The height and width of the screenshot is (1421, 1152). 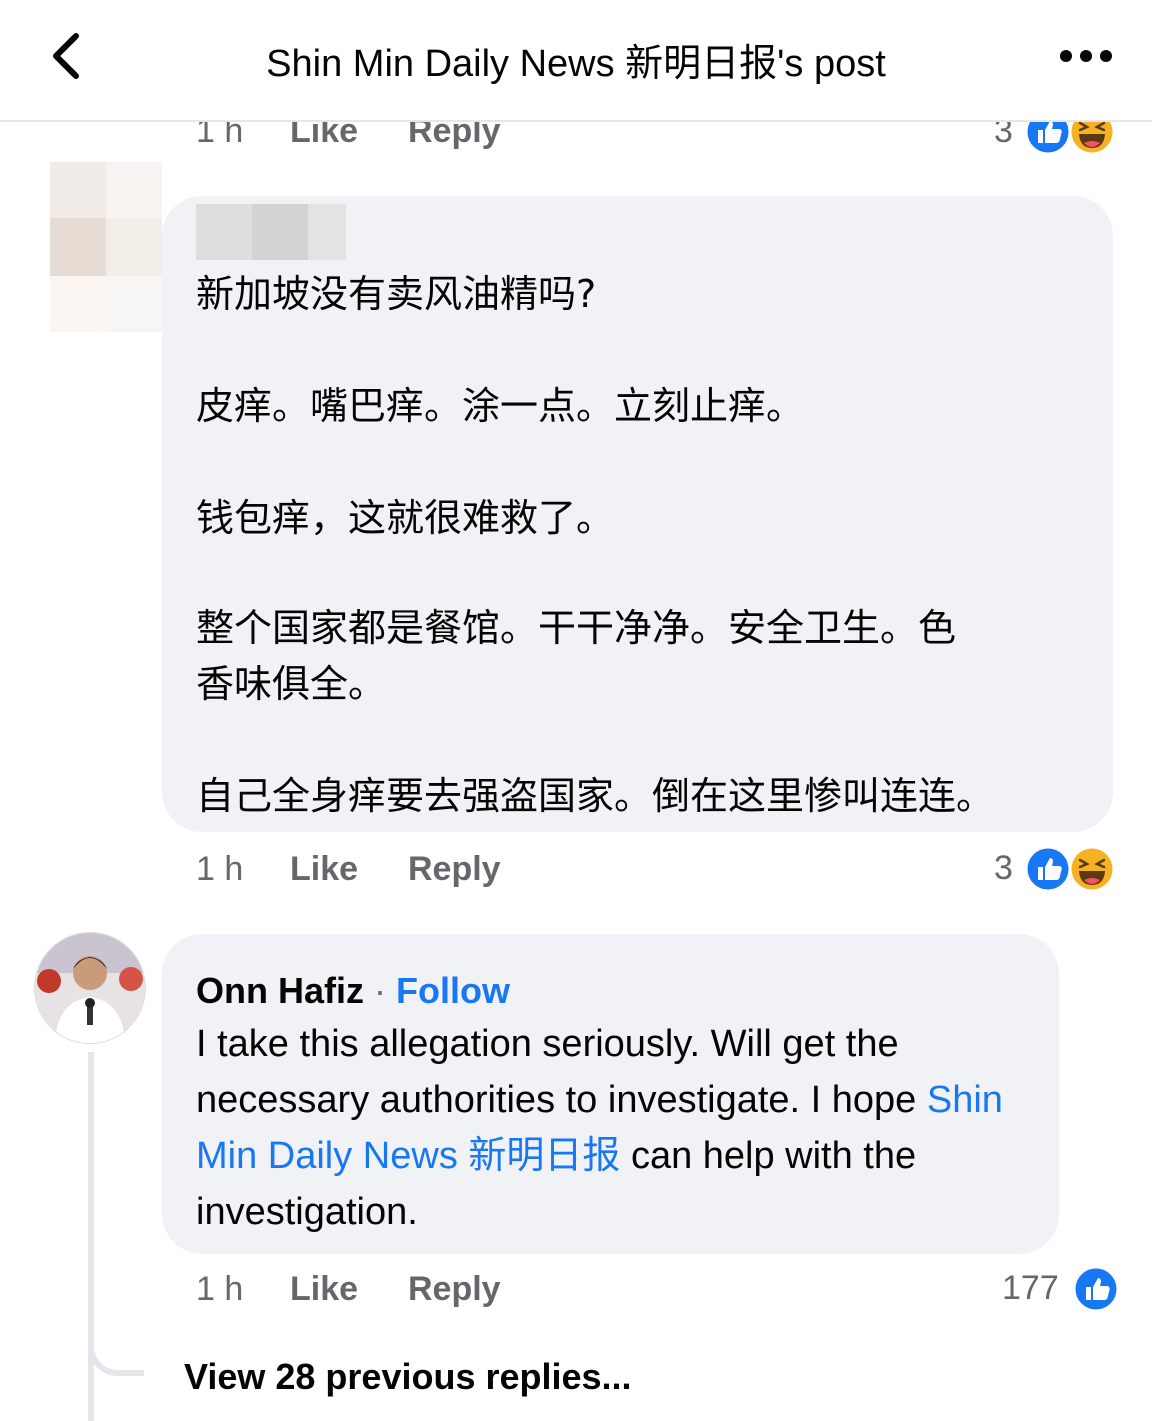 I want to click on back-button, so click(x=68, y=56).